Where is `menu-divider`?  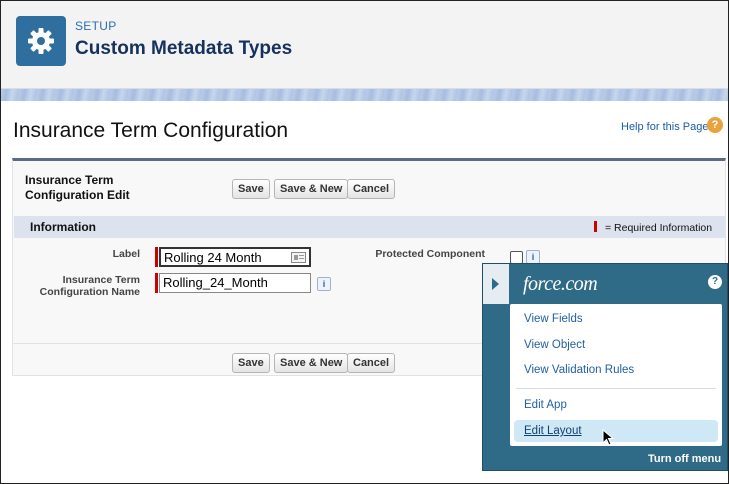
menu-divider is located at coordinates (616, 388).